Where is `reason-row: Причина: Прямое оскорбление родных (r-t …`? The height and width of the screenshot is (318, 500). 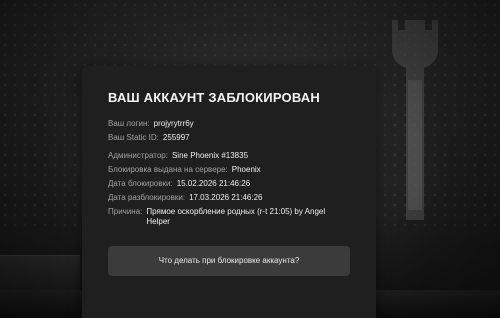
reason-row: Причина: Прямое оскорбление родных (r-t … is located at coordinates (229, 217).